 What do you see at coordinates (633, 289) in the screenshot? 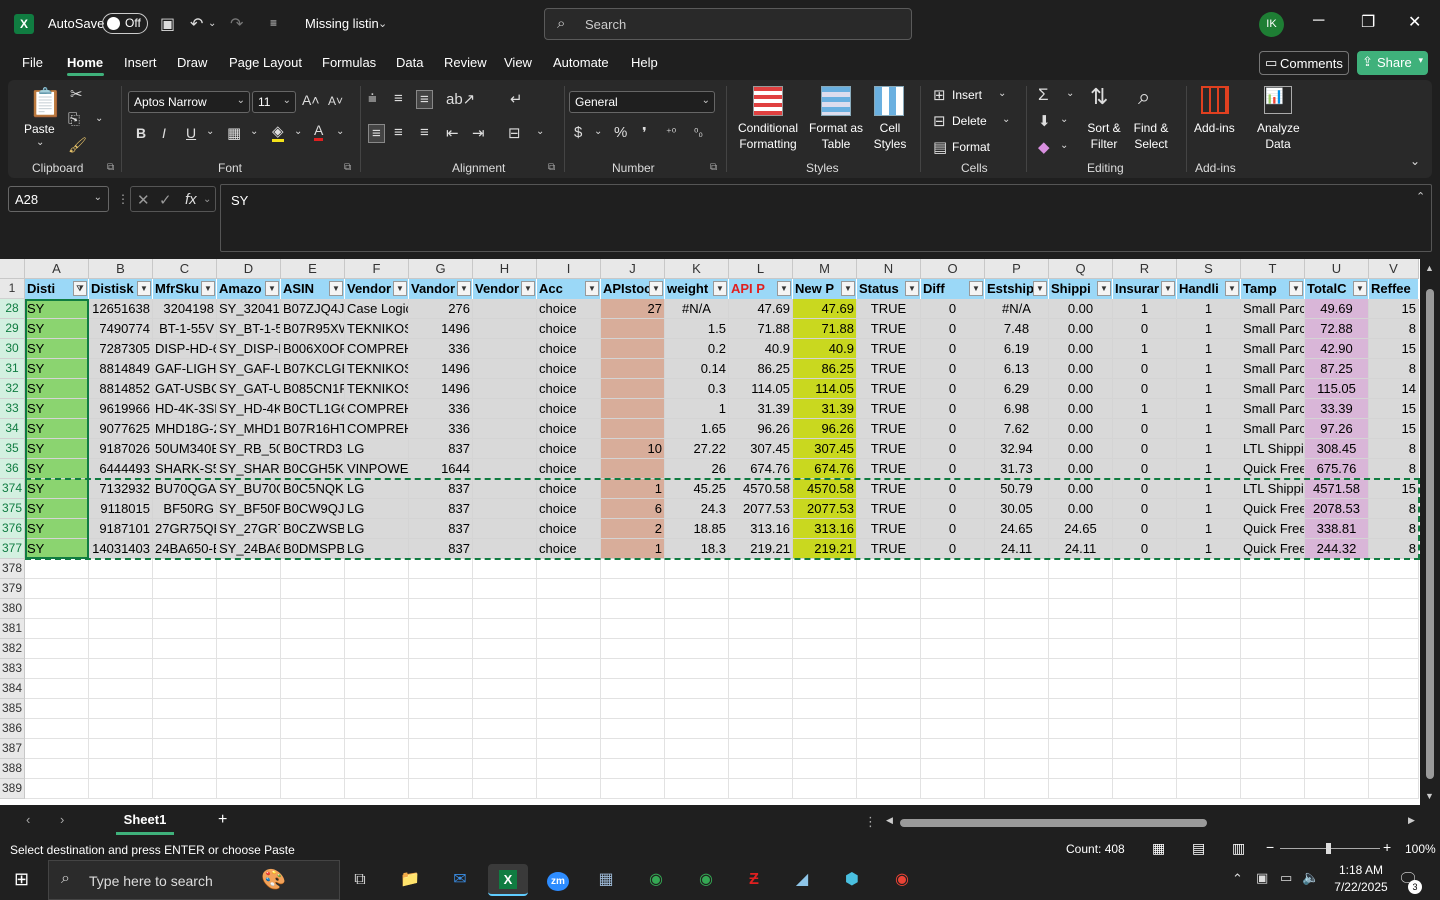
I see `table-header-cell: APIstoc ▼` at bounding box center [633, 289].